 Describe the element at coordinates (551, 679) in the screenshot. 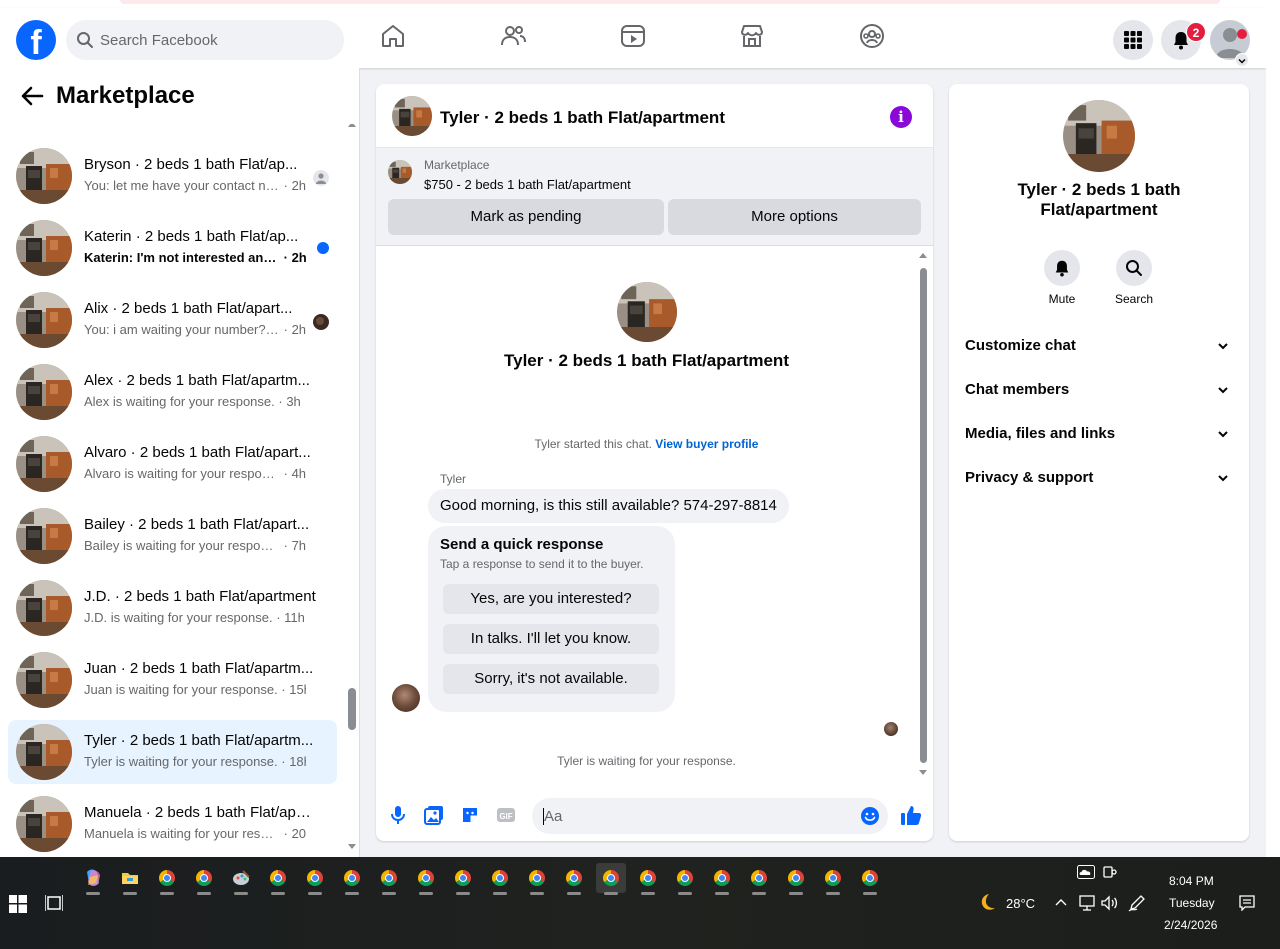

I see `quick-reply-not-available: Sorry, it's not available.` at that location.